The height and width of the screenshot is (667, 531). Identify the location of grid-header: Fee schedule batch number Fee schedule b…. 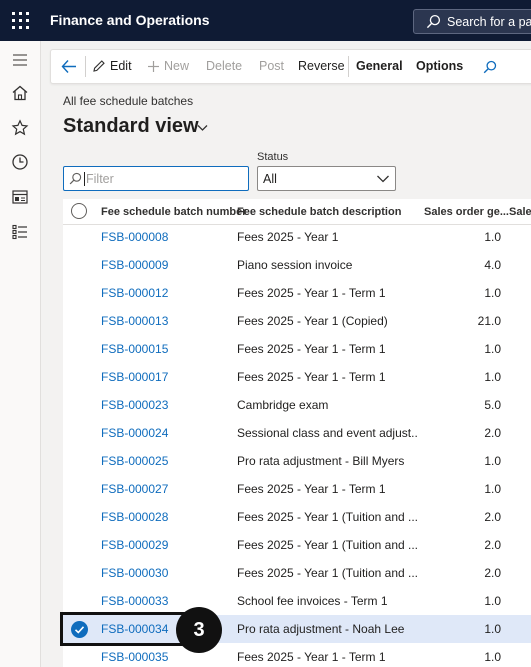
(297, 212).